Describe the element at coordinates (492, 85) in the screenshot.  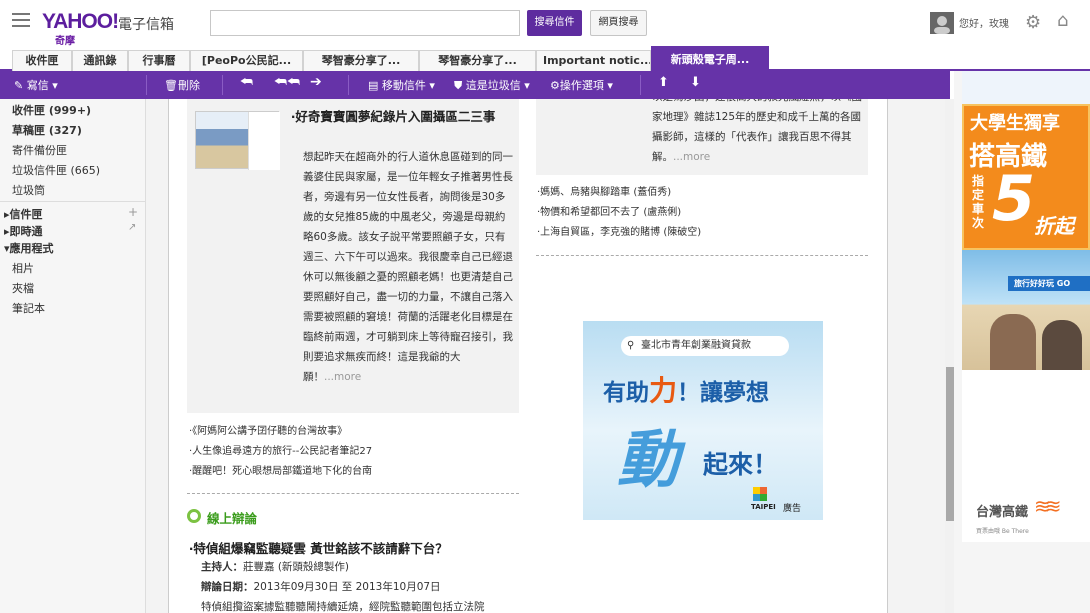
I see `spam-button: ⛊ 這是垃圾信 ▾` at that location.